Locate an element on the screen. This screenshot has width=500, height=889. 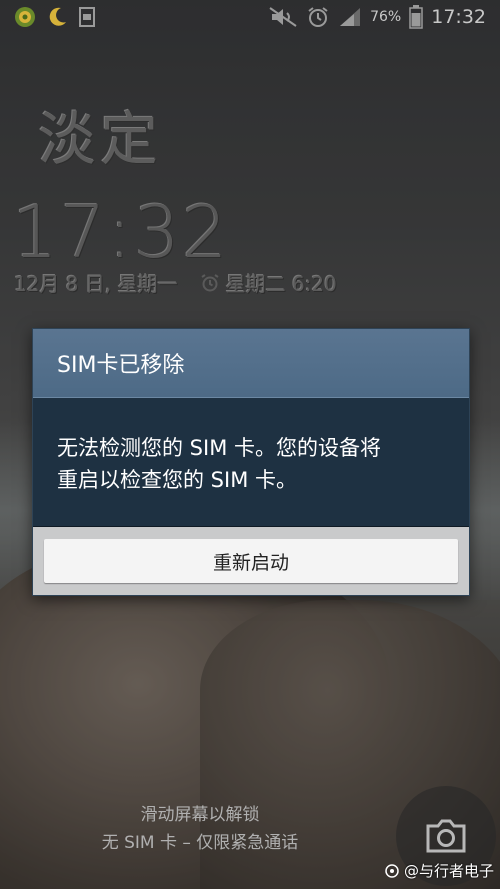
mute-icon is located at coordinates (283, 17).